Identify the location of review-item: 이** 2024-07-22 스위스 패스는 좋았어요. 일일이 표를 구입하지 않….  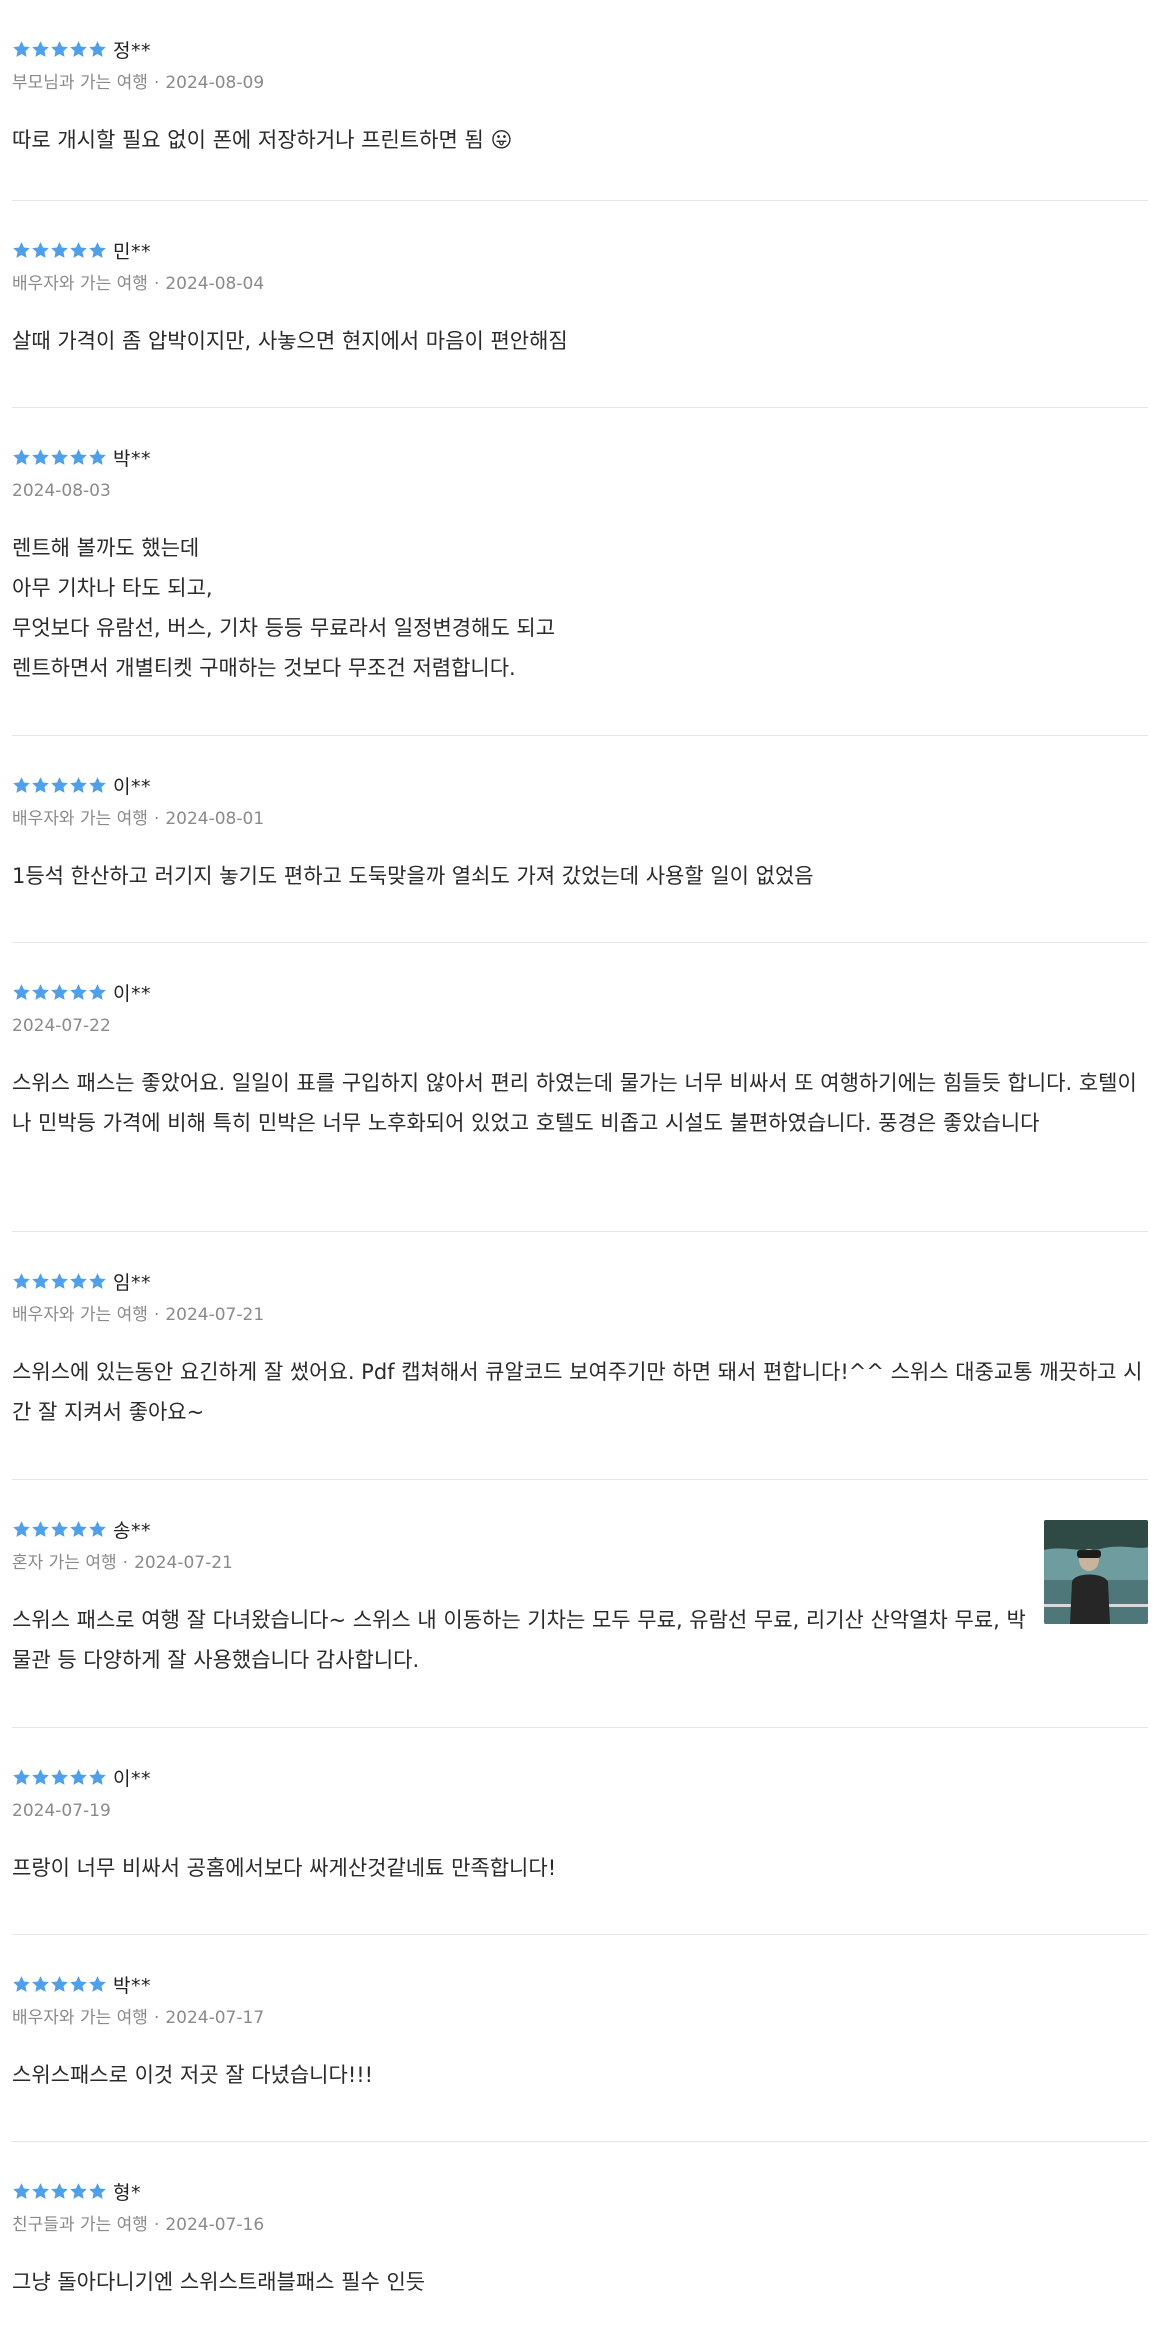
(580, 1087).